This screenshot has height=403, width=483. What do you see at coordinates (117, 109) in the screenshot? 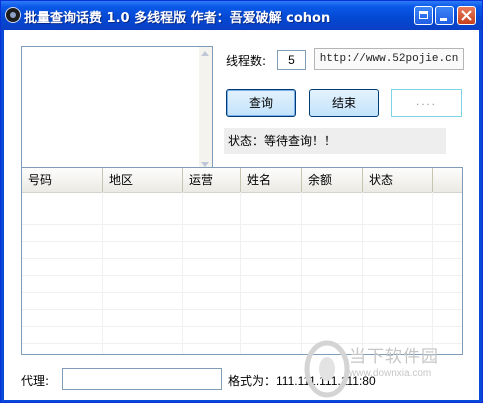
I see `number-input-list` at bounding box center [117, 109].